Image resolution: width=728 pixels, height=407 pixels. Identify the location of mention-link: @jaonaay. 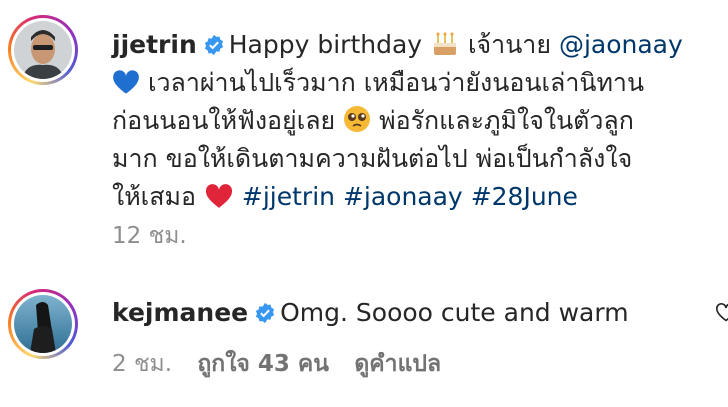
(621, 44).